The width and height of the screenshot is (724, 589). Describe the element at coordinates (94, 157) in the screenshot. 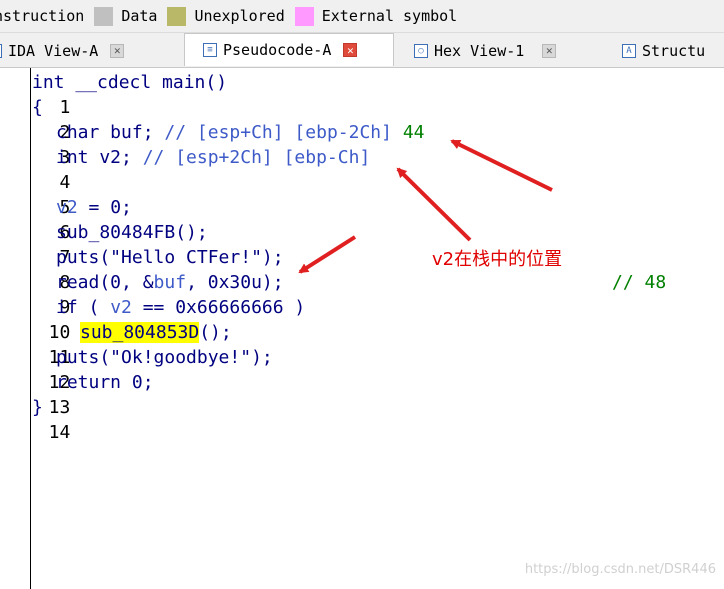

I see `declaration-v2: int v2;` at that location.